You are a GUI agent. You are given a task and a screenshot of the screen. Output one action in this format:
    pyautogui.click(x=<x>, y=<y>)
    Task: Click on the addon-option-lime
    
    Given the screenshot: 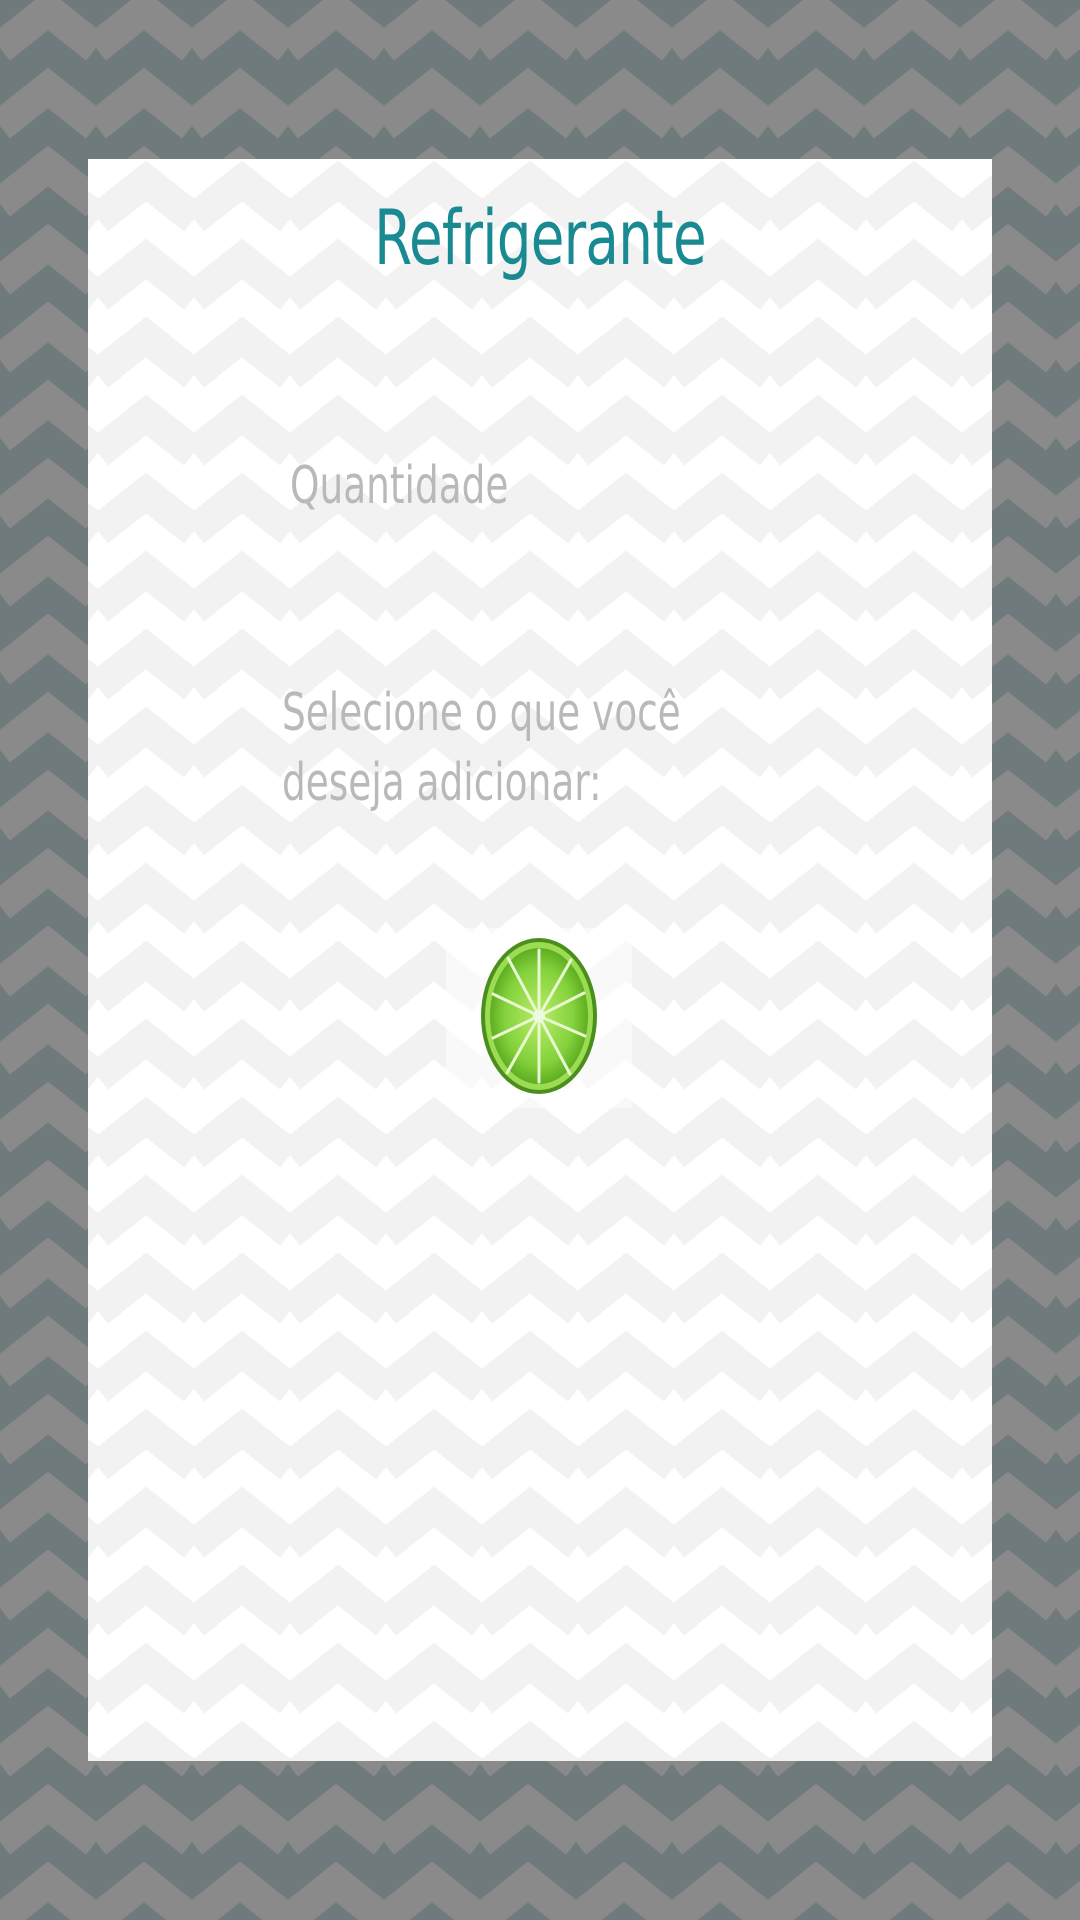 What is the action you would take?
    pyautogui.click(x=539, y=1018)
    